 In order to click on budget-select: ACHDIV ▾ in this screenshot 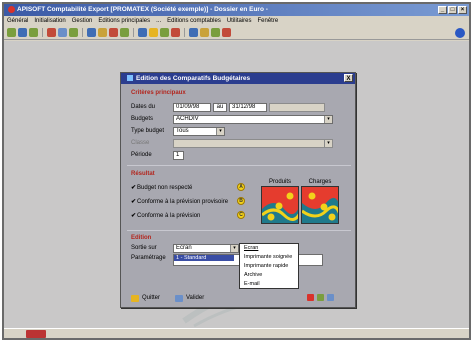, I will do `click(253, 119)`.